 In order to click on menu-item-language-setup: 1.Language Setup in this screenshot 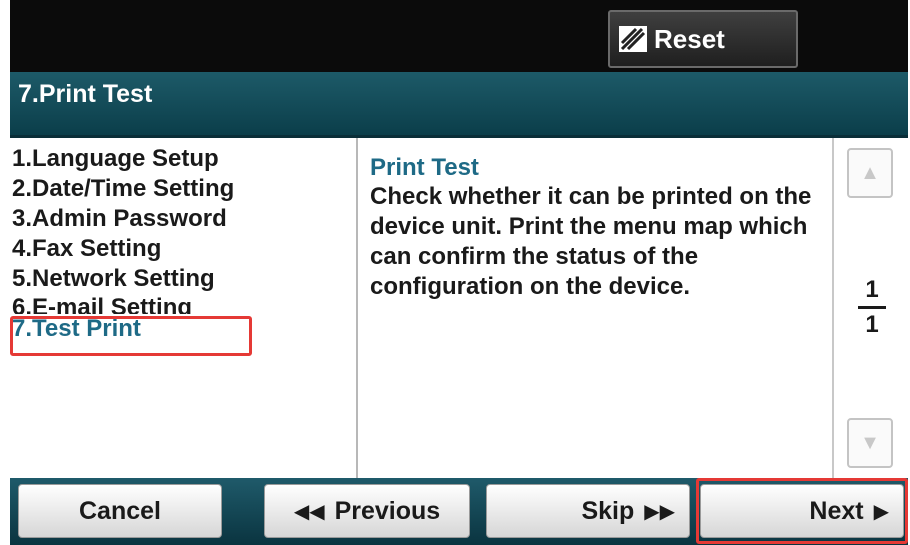, I will do `click(182, 159)`.